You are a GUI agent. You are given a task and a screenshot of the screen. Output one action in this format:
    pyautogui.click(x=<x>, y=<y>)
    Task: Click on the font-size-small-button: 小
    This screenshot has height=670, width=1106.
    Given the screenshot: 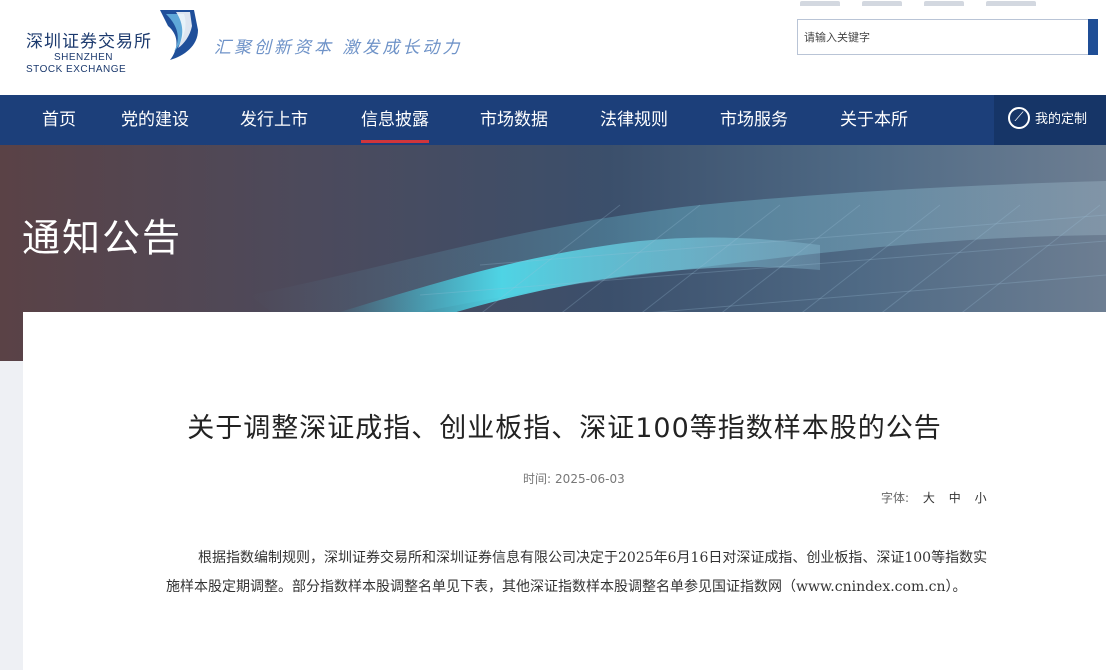 What is the action you would take?
    pyautogui.click(x=981, y=498)
    